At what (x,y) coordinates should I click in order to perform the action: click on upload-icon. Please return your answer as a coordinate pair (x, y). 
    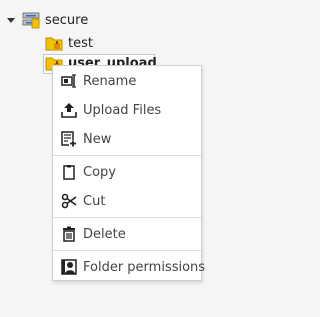
    Looking at the image, I should click on (69, 110).